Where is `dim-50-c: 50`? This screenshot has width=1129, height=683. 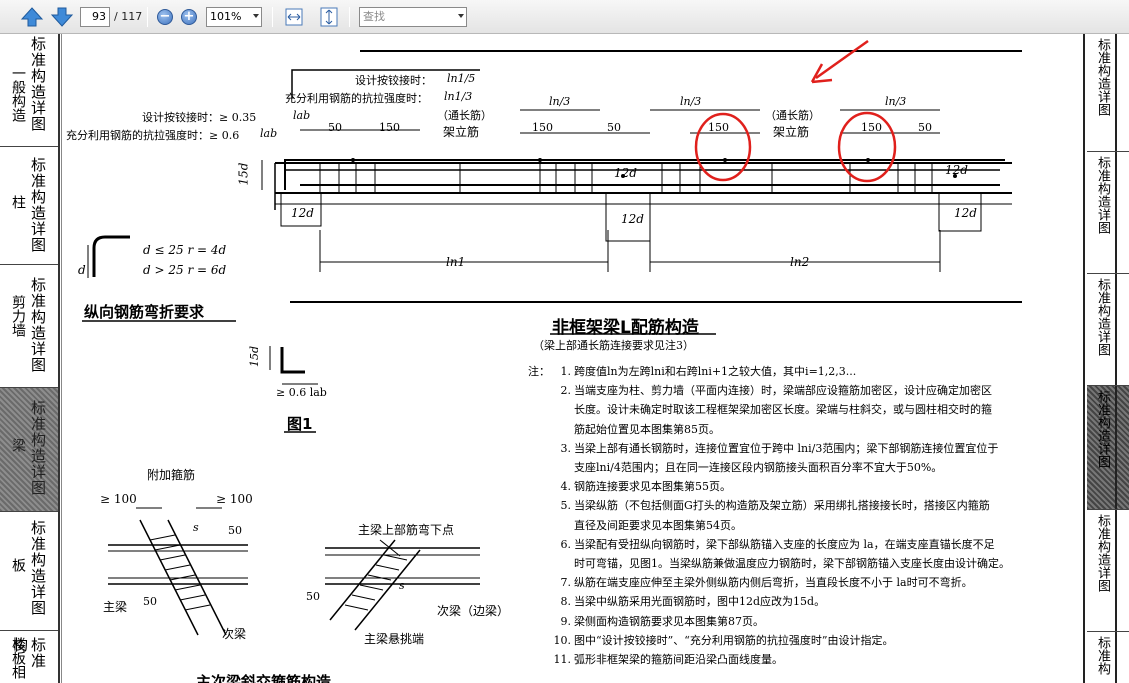
dim-50-c: 50 is located at coordinates (925, 127).